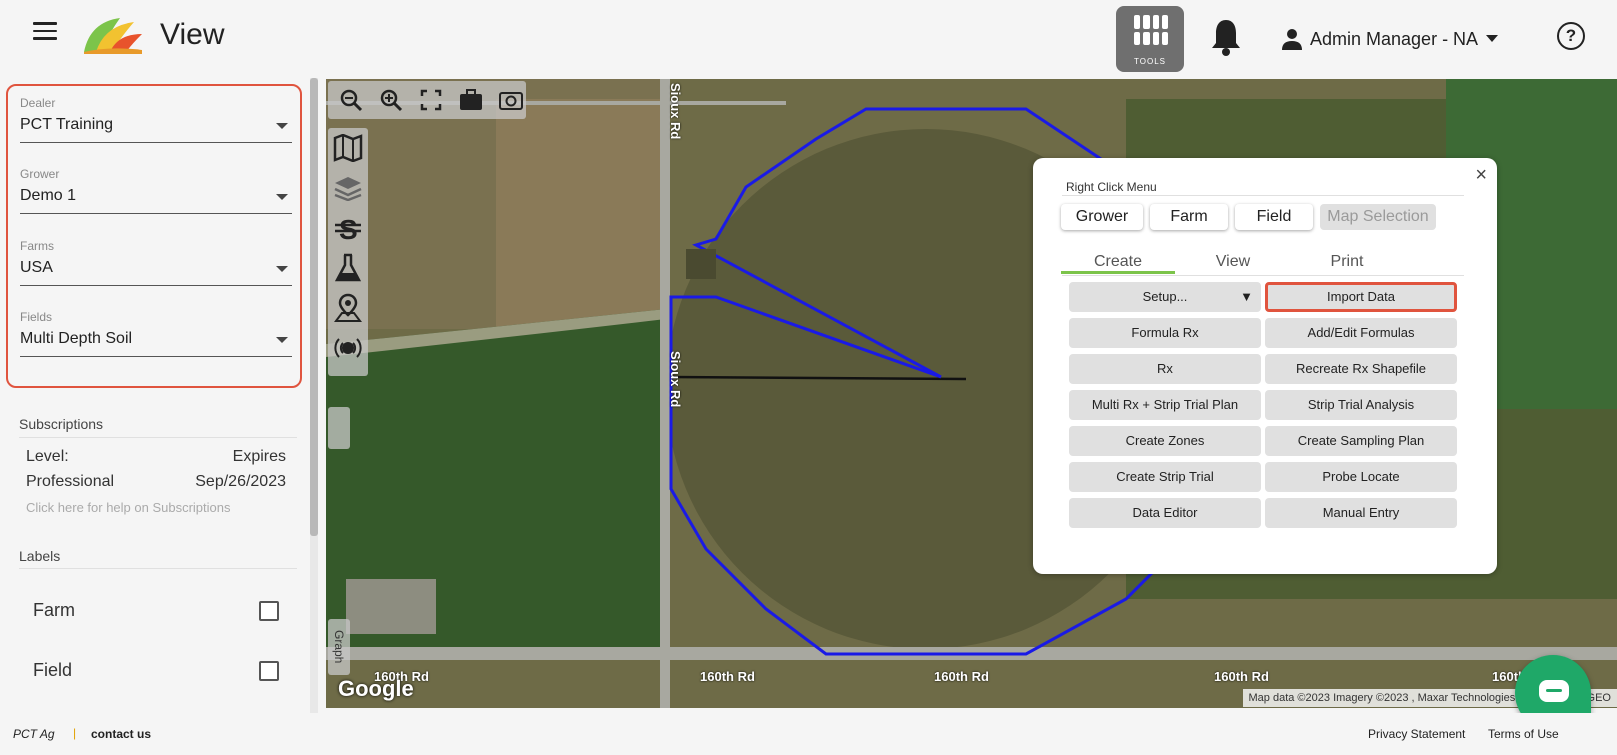  Describe the element at coordinates (40, 556) in the screenshot. I see `labels-title: Labels` at that location.